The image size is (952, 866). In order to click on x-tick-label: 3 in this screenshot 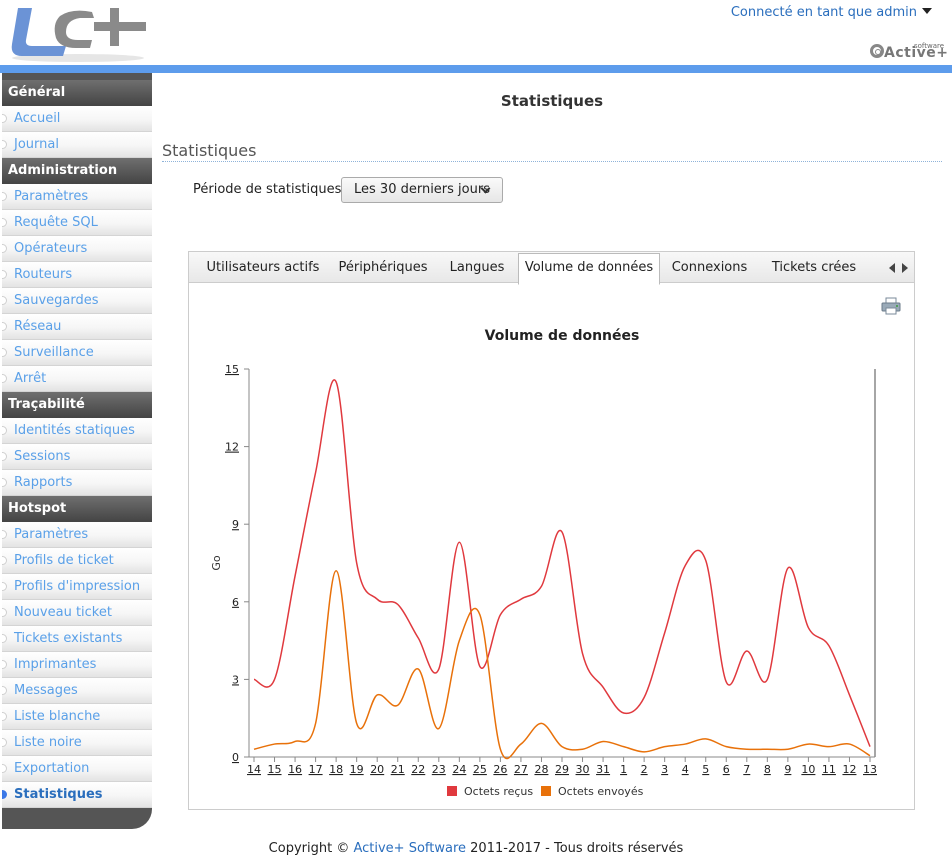, I will do `click(664, 769)`.